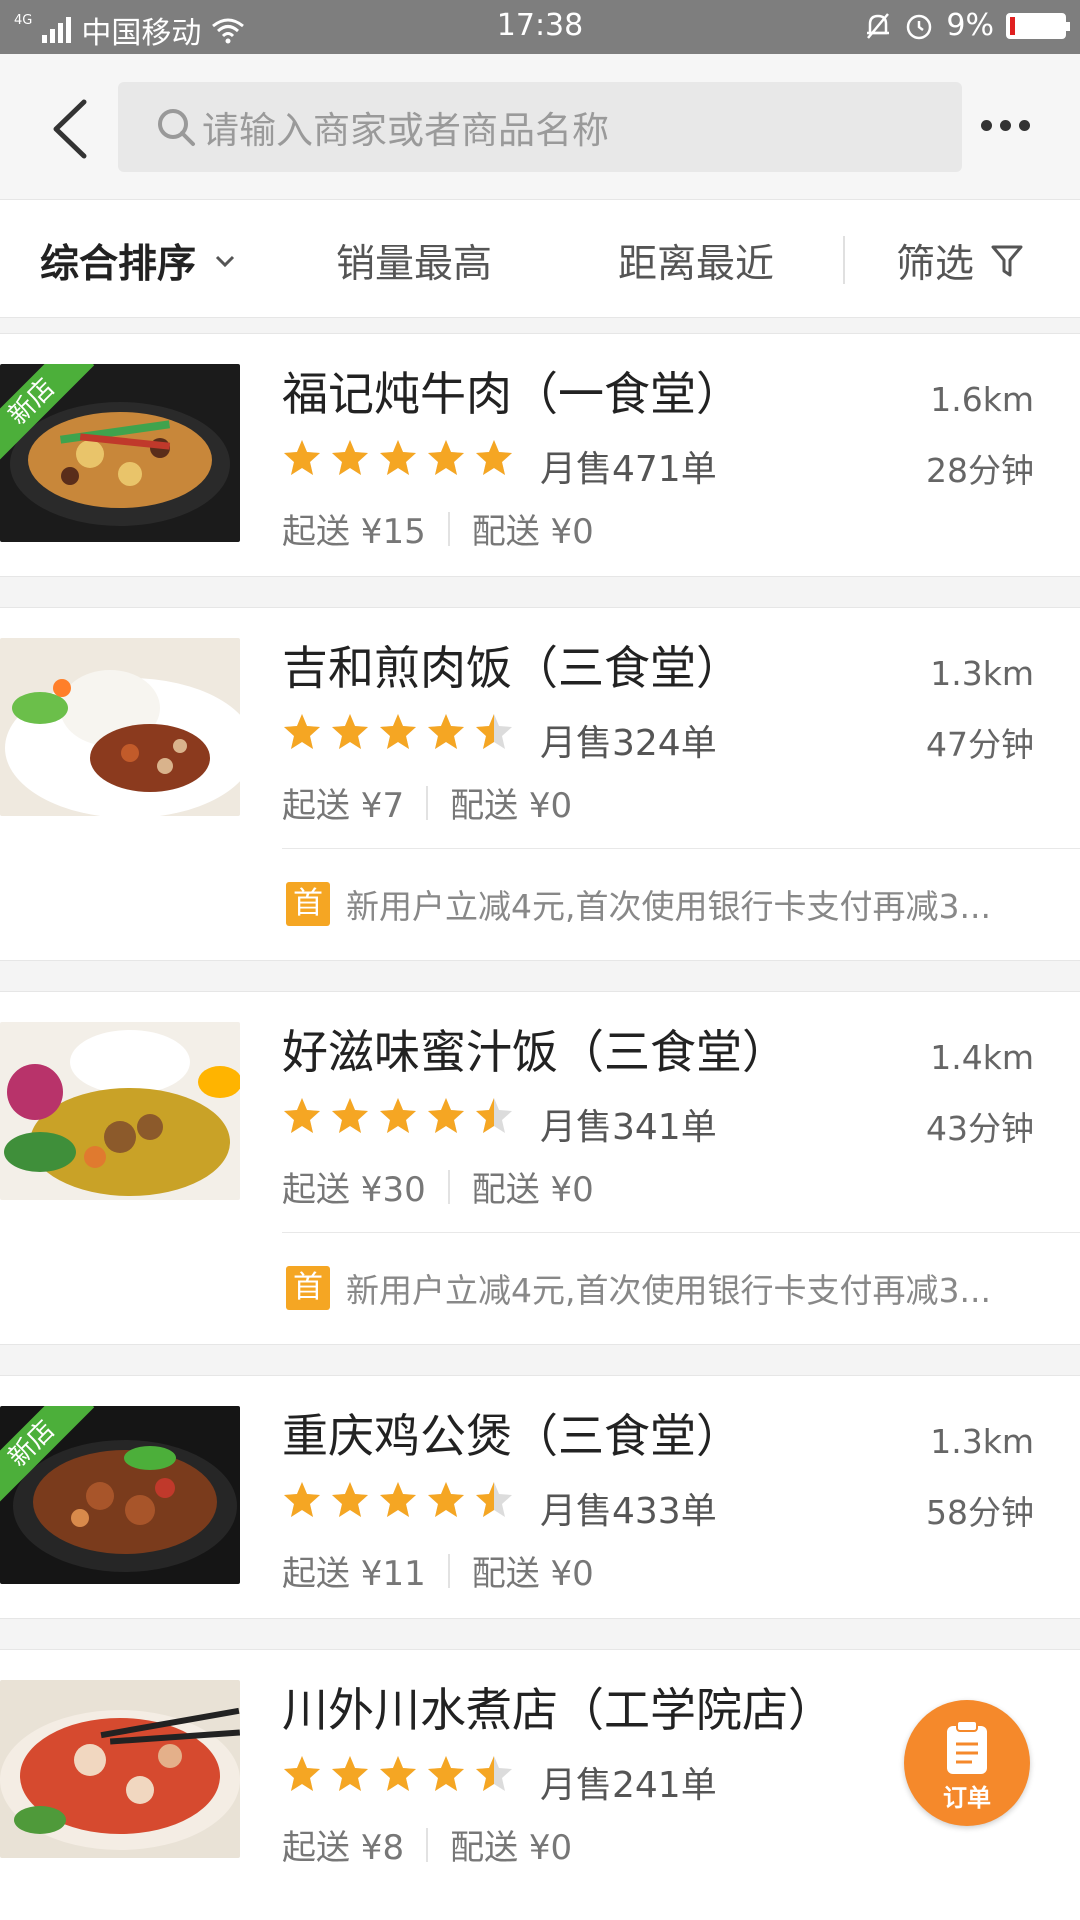 The image size is (1080, 1920). What do you see at coordinates (343, 806) in the screenshot?
I see `min-order: 起送 ¥7` at bounding box center [343, 806].